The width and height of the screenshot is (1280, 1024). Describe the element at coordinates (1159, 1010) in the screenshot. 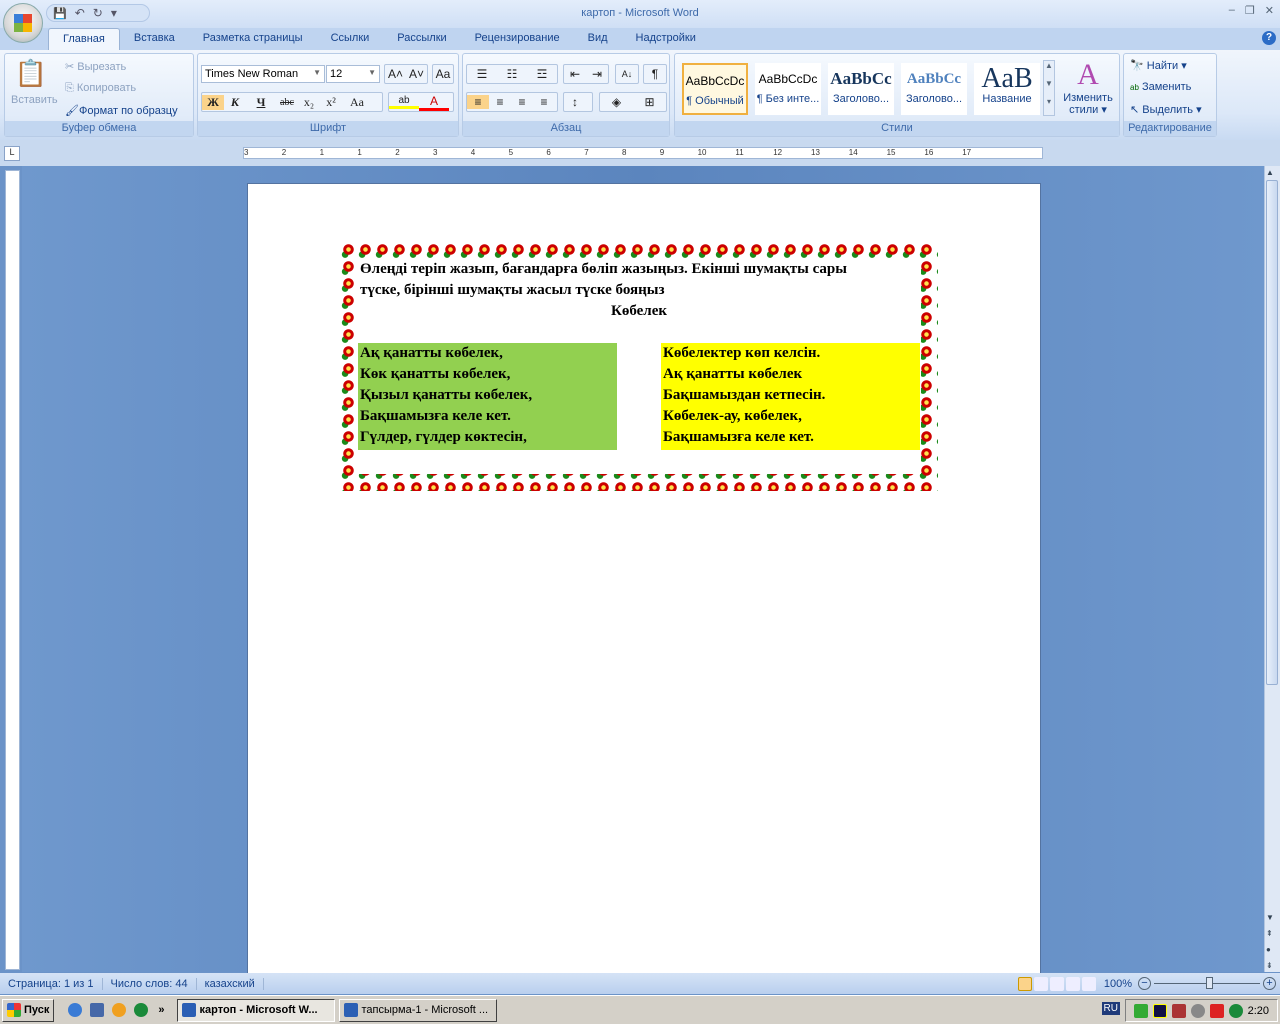

I see `wireless-icon` at that location.